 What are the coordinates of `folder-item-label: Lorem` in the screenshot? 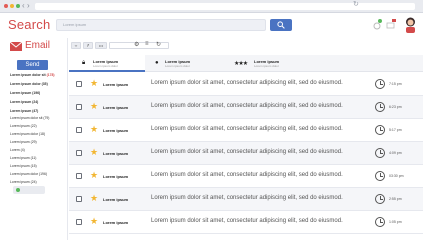 It's located at (15, 150).